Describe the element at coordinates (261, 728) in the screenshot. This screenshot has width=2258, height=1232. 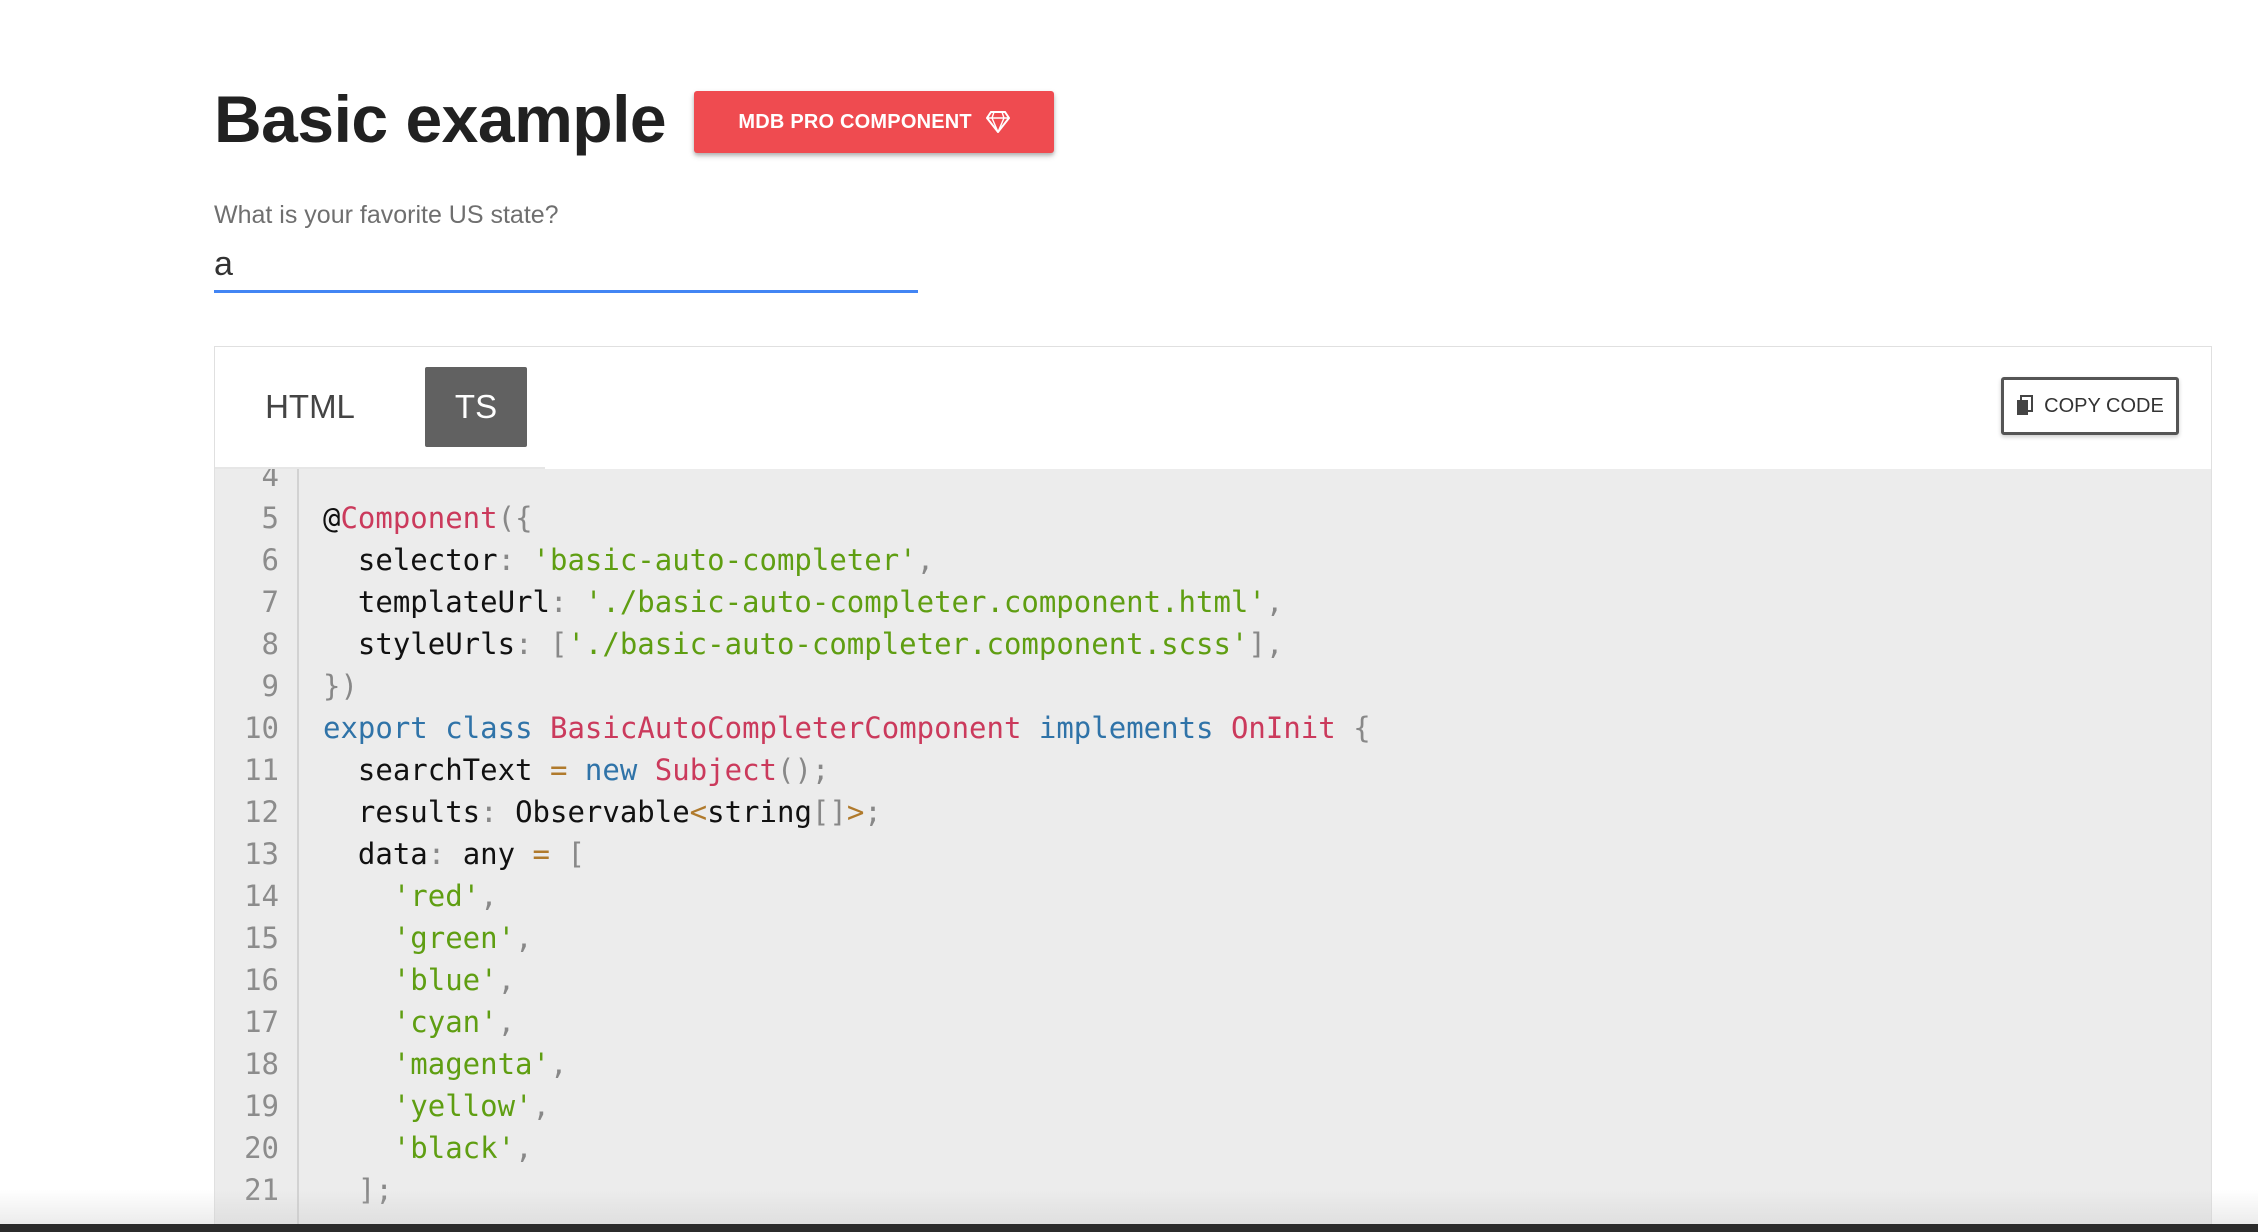
I see `line-number: 10` at that location.